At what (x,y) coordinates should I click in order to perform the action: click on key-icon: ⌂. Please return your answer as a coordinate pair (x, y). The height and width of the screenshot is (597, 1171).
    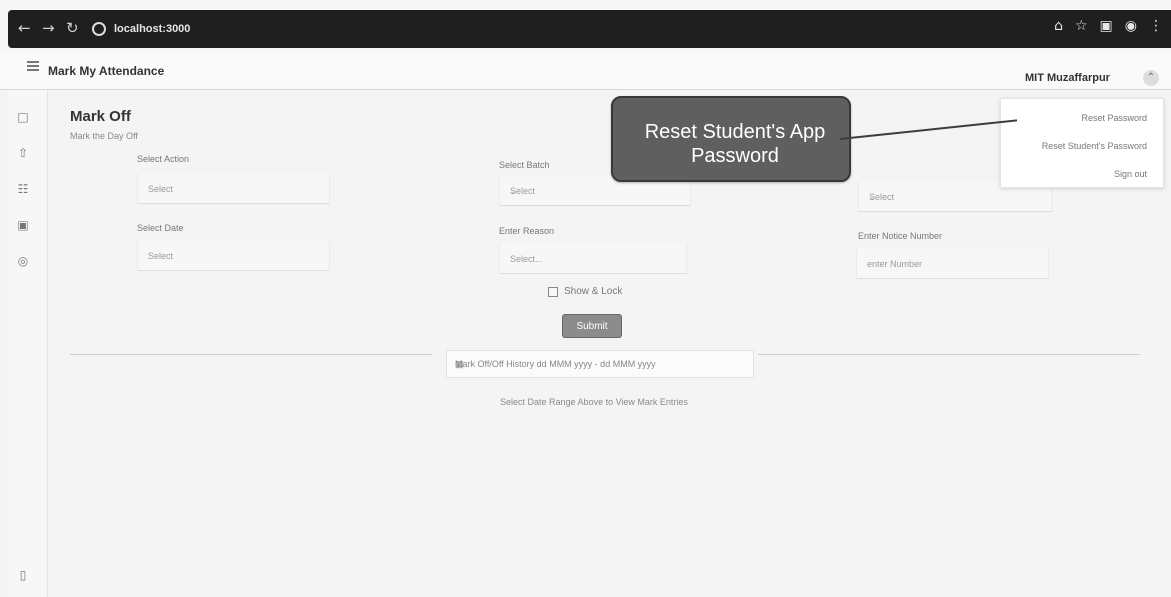
    Looking at the image, I should click on (1058, 26).